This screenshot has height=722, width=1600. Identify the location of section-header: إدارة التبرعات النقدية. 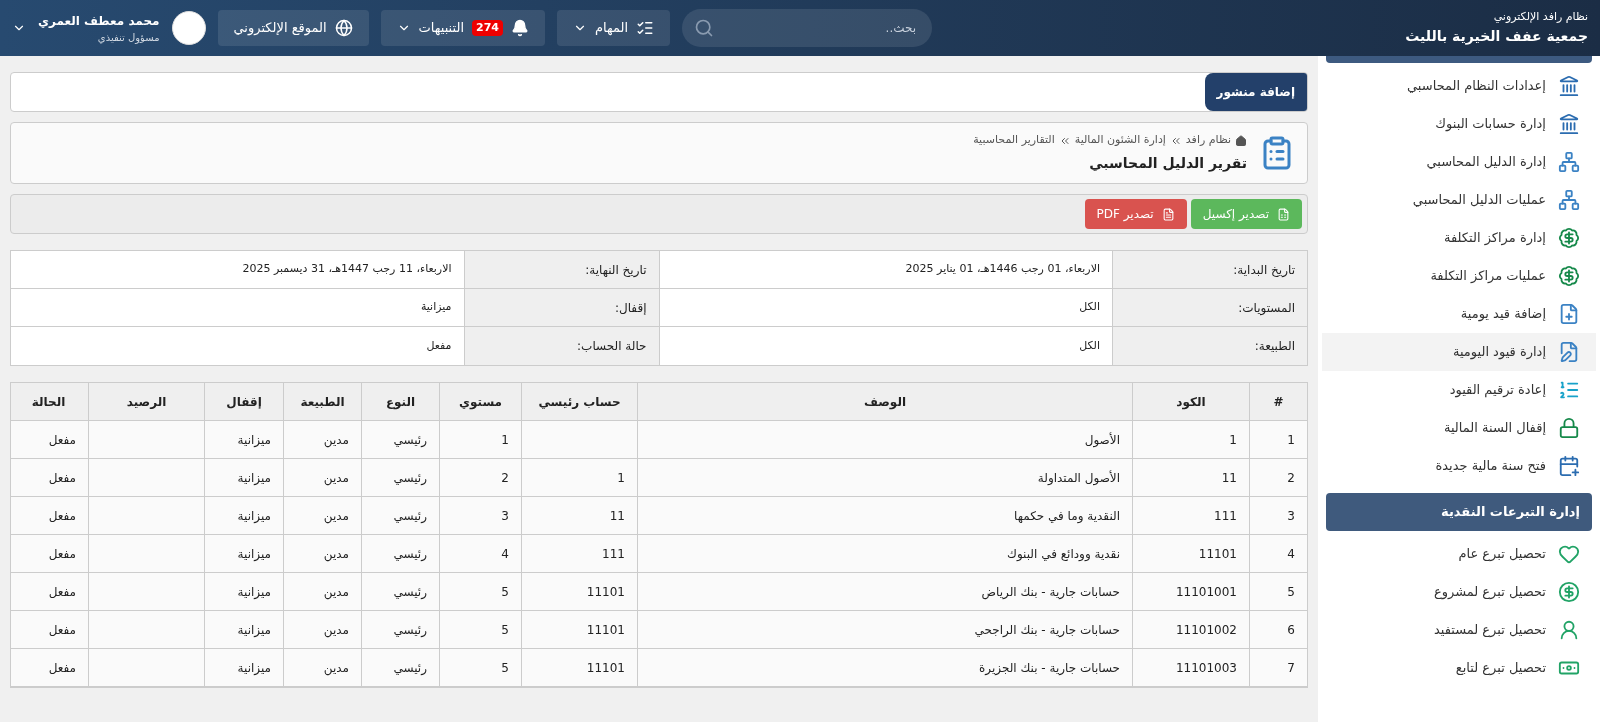
(1459, 512).